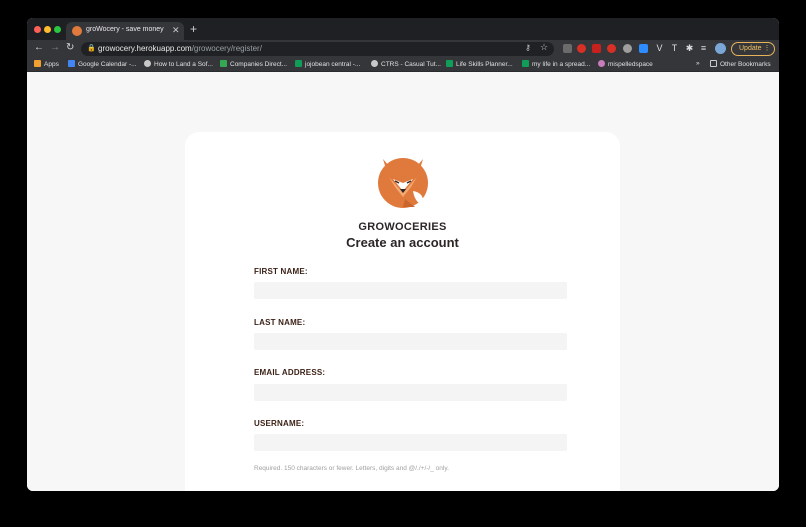 The width and height of the screenshot is (806, 527). Describe the element at coordinates (659, 48) in the screenshot. I see `vimium-icon: V` at that location.